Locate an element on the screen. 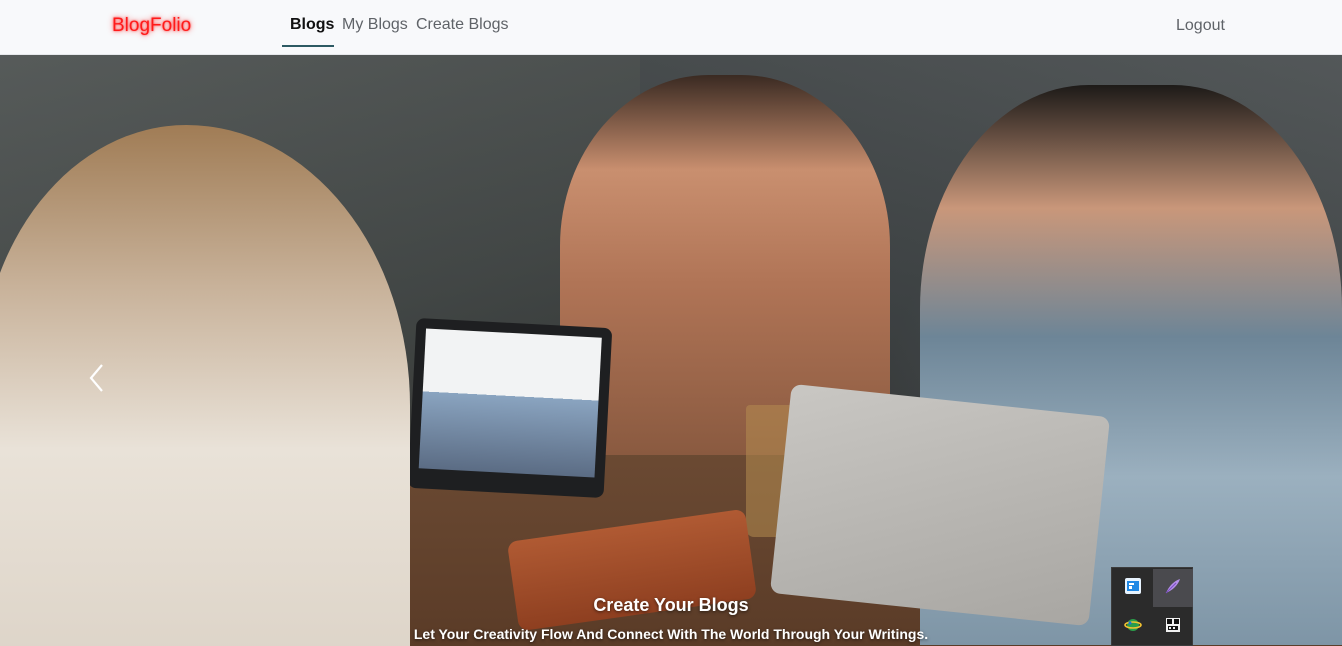  brand-logo: BlogFolio is located at coordinates (151, 26).